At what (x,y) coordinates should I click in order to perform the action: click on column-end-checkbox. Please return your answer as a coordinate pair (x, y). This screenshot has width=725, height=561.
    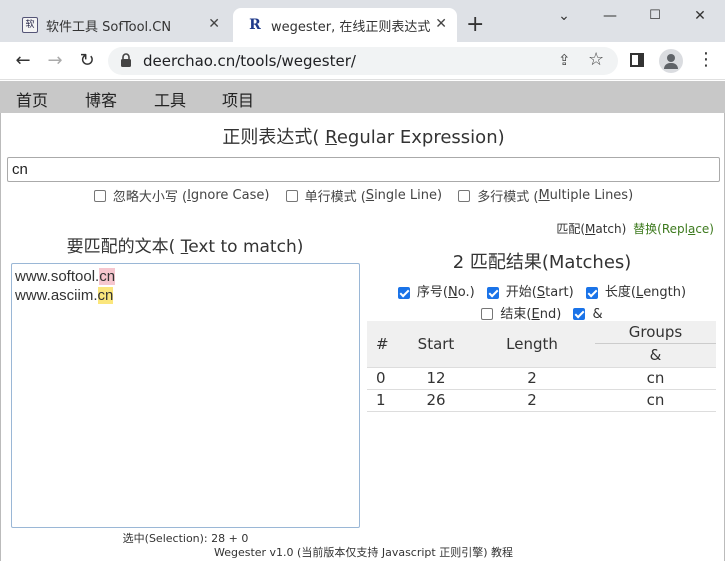
    Looking at the image, I should click on (487, 314).